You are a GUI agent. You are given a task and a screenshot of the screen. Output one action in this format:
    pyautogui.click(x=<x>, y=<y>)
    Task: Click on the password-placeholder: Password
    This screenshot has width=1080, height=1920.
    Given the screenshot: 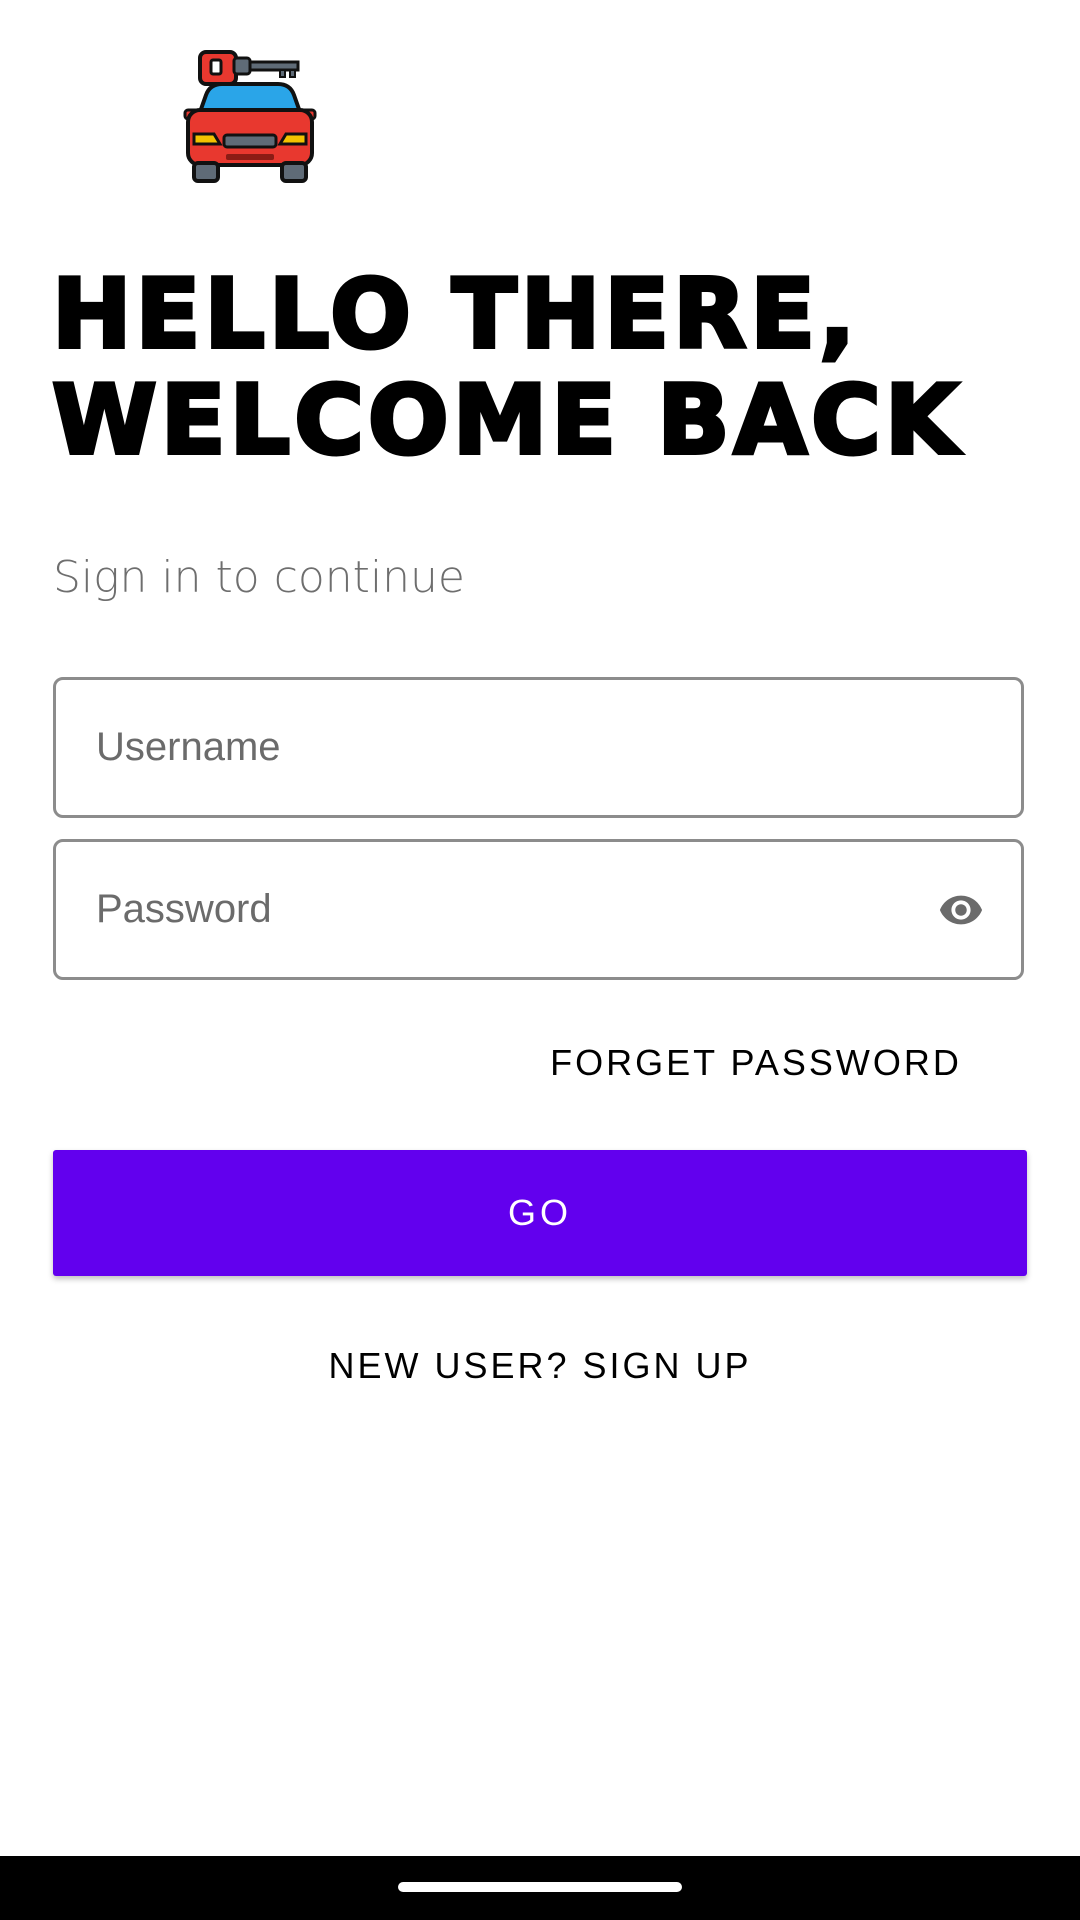 What is the action you would take?
    pyautogui.click(x=184, y=909)
    